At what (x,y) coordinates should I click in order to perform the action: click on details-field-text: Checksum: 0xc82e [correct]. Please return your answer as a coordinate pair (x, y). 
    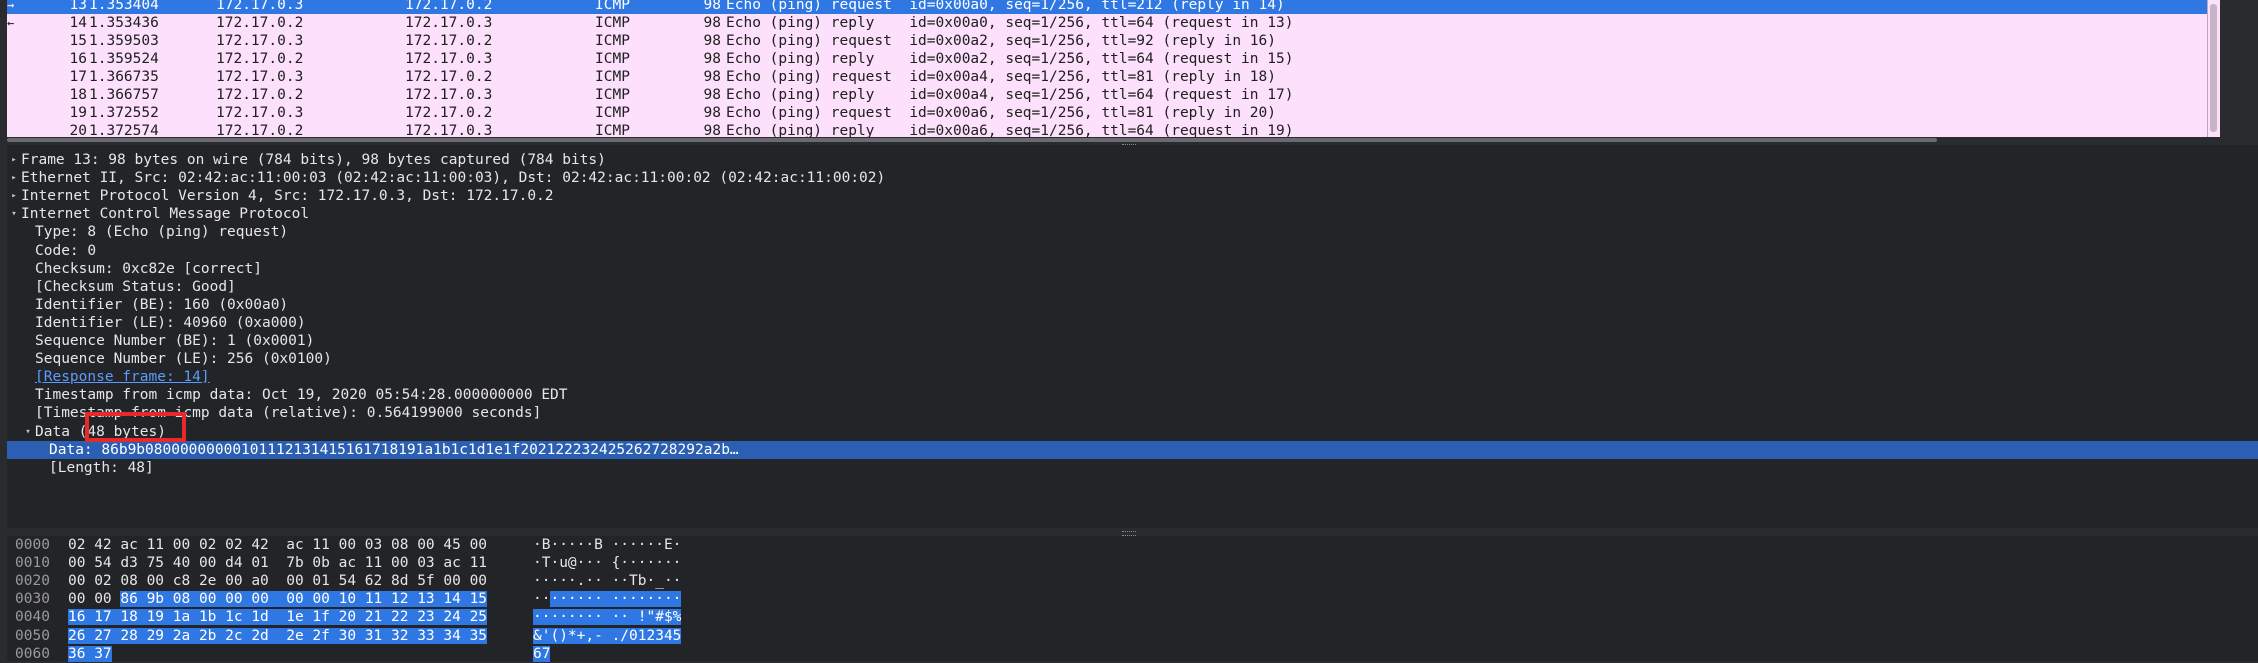
    Looking at the image, I should click on (148, 269).